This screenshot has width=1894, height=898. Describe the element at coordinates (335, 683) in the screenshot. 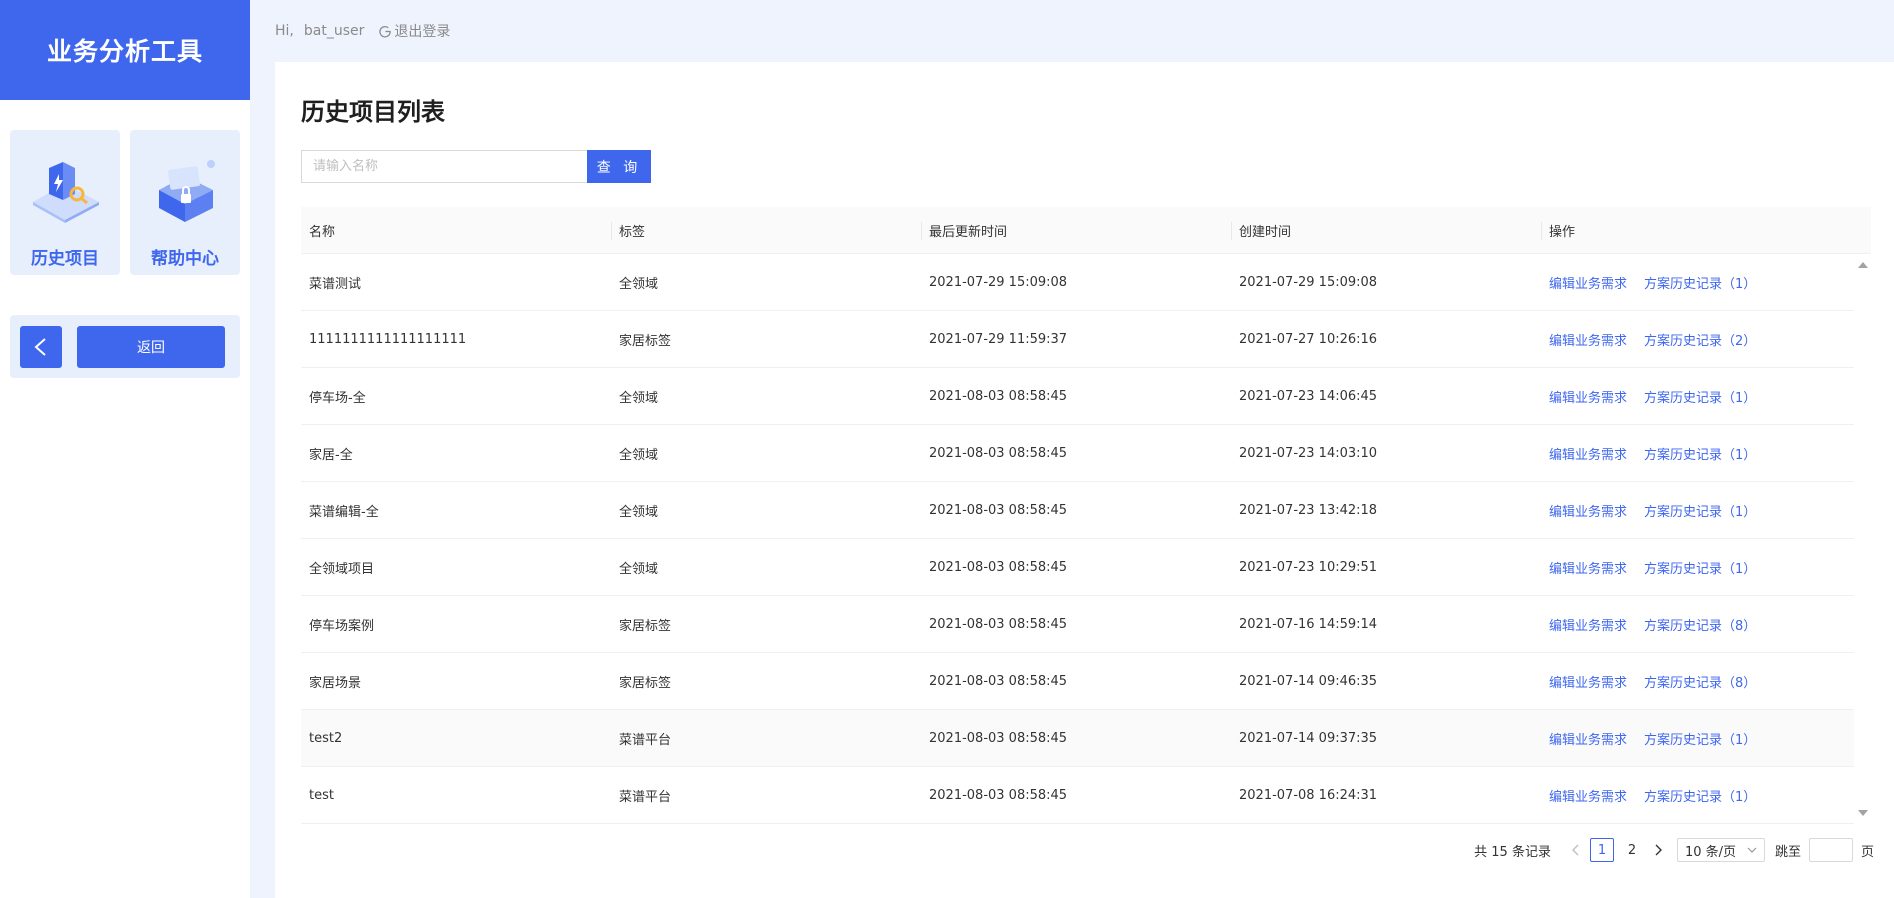

I see `cell-name: 家居场景` at that location.